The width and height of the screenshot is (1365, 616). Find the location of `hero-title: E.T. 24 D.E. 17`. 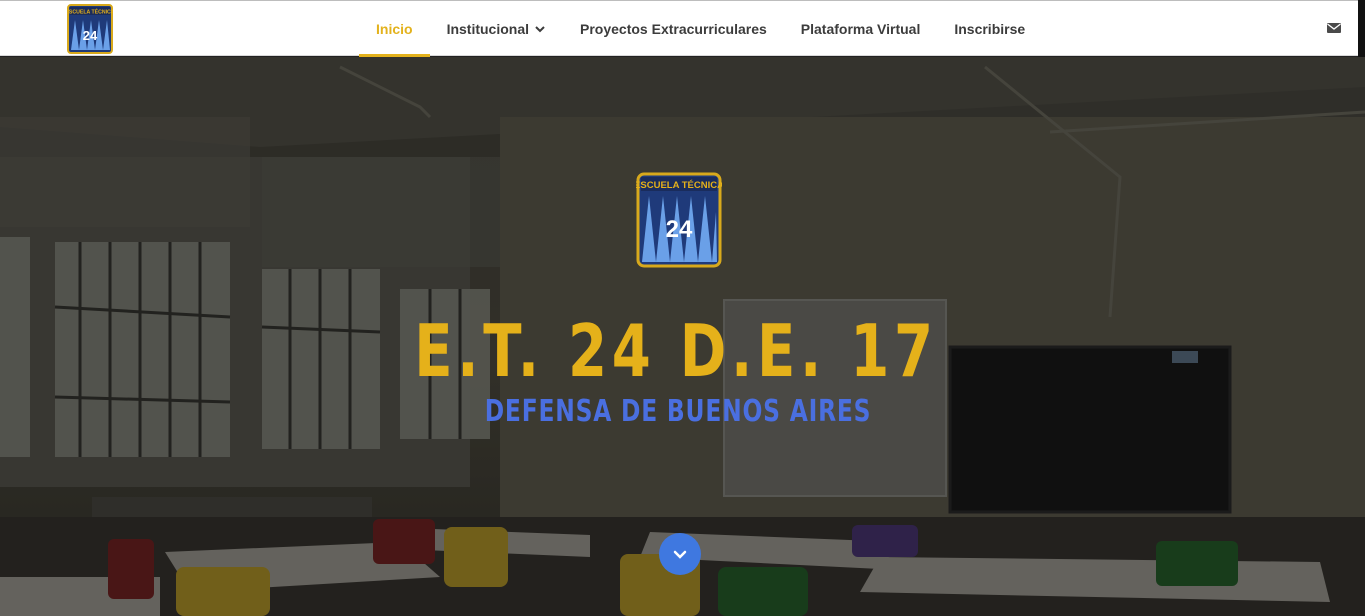

hero-title: E.T. 24 D.E. 17 is located at coordinates (676, 351).